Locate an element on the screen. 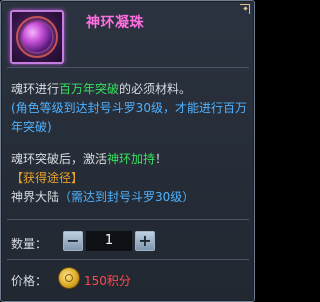 The image size is (320, 302). orb-core is located at coordinates (37, 37).